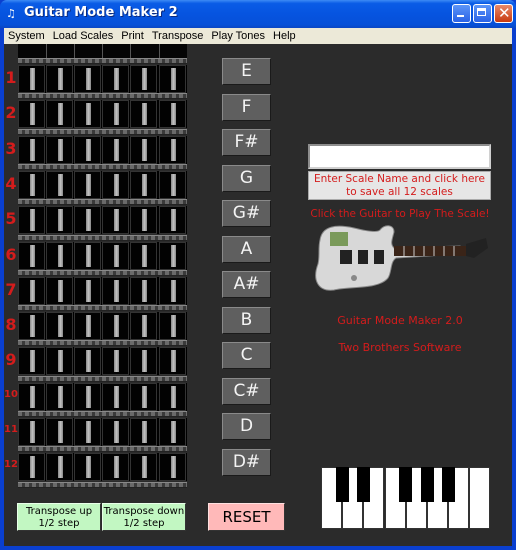 This screenshot has width=516, height=550. Describe the element at coordinates (238, 35) in the screenshot. I see `menu-play-tones: Play Tones` at that location.